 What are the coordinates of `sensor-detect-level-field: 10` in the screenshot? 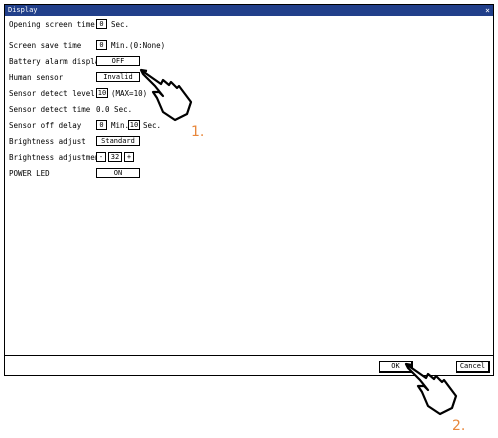 It's located at (102, 93).